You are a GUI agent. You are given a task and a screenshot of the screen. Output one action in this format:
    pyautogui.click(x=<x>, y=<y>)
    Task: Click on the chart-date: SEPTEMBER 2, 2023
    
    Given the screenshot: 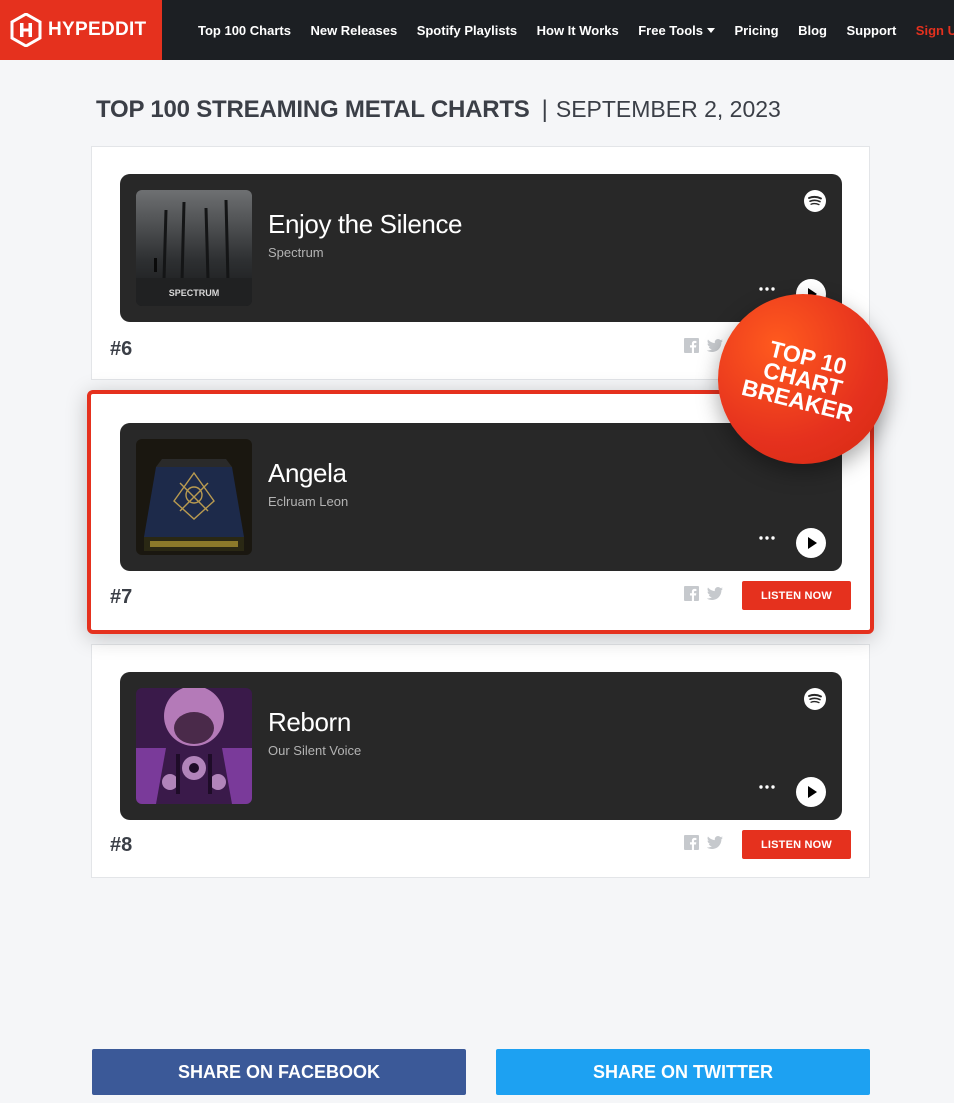 What is the action you would take?
    pyautogui.click(x=668, y=109)
    